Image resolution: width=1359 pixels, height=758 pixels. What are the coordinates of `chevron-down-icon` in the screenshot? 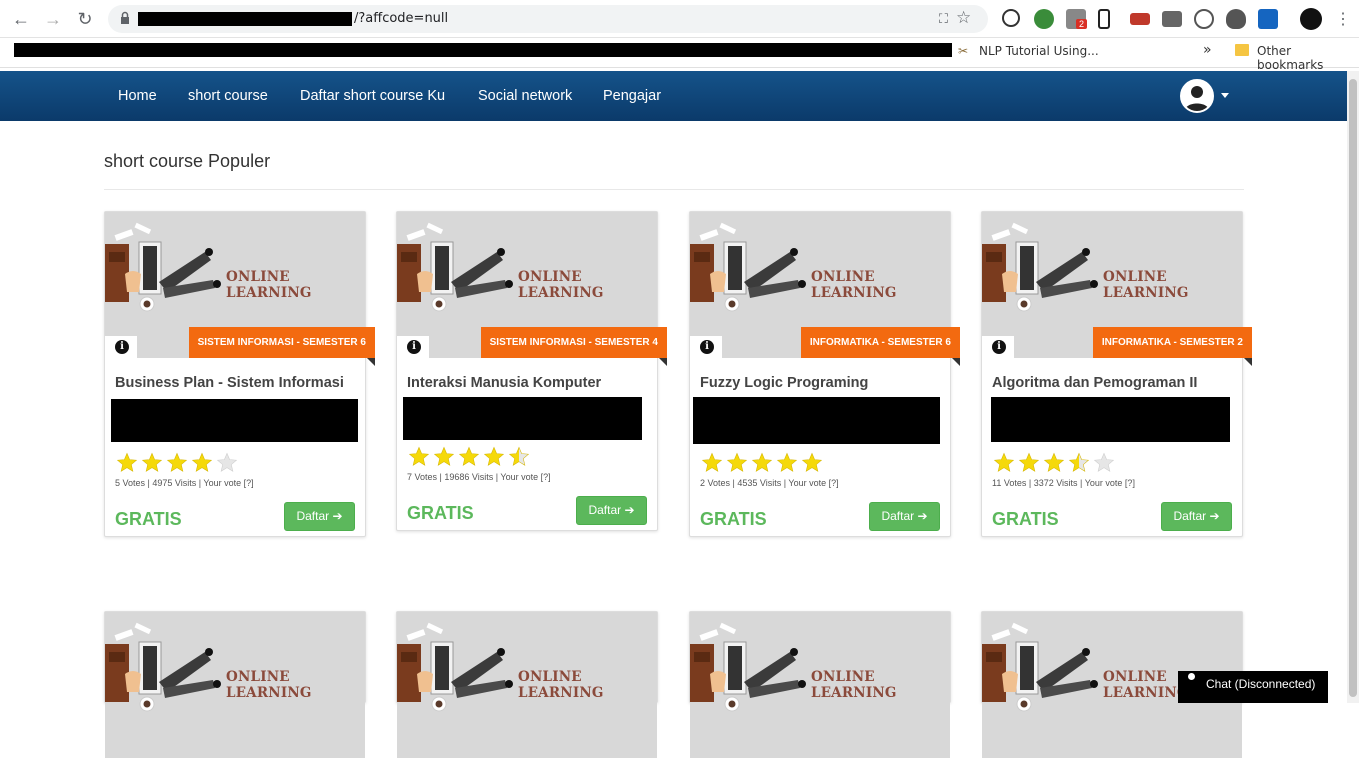 It's located at (1225, 95).